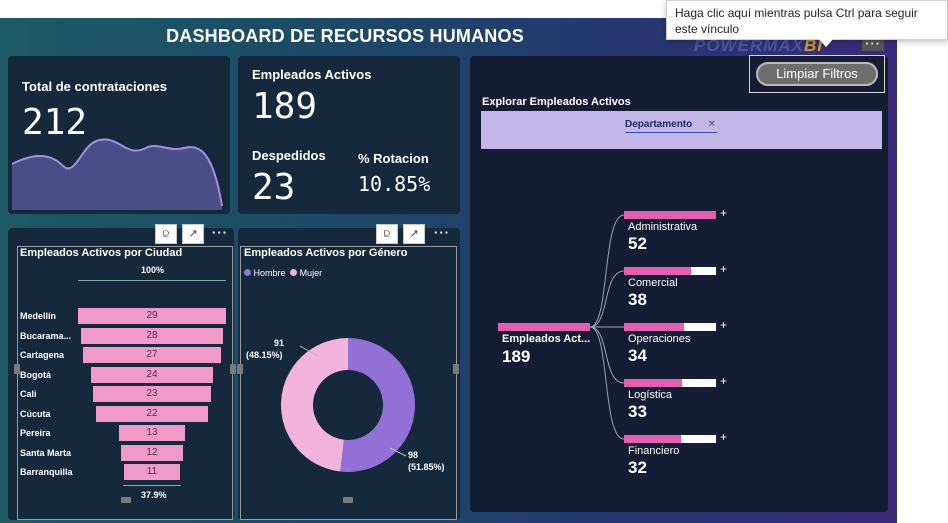 Image resolution: width=948 pixels, height=523 pixels. What do you see at coordinates (233, 369) in the screenshot?
I see `funnel-handle-right` at bounding box center [233, 369].